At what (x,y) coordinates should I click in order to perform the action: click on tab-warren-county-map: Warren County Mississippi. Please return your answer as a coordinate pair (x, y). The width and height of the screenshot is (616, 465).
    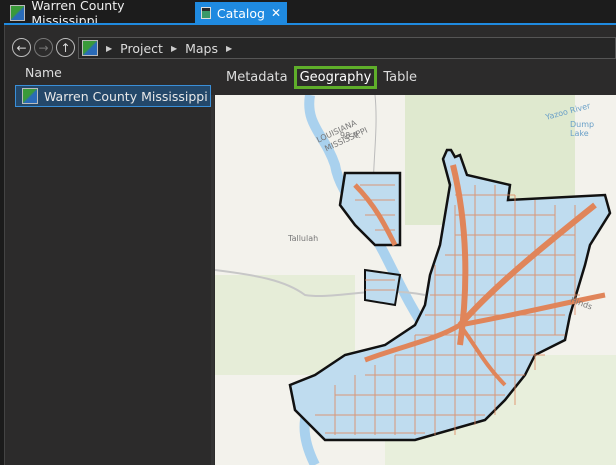
    Looking at the image, I should click on (99, 14).